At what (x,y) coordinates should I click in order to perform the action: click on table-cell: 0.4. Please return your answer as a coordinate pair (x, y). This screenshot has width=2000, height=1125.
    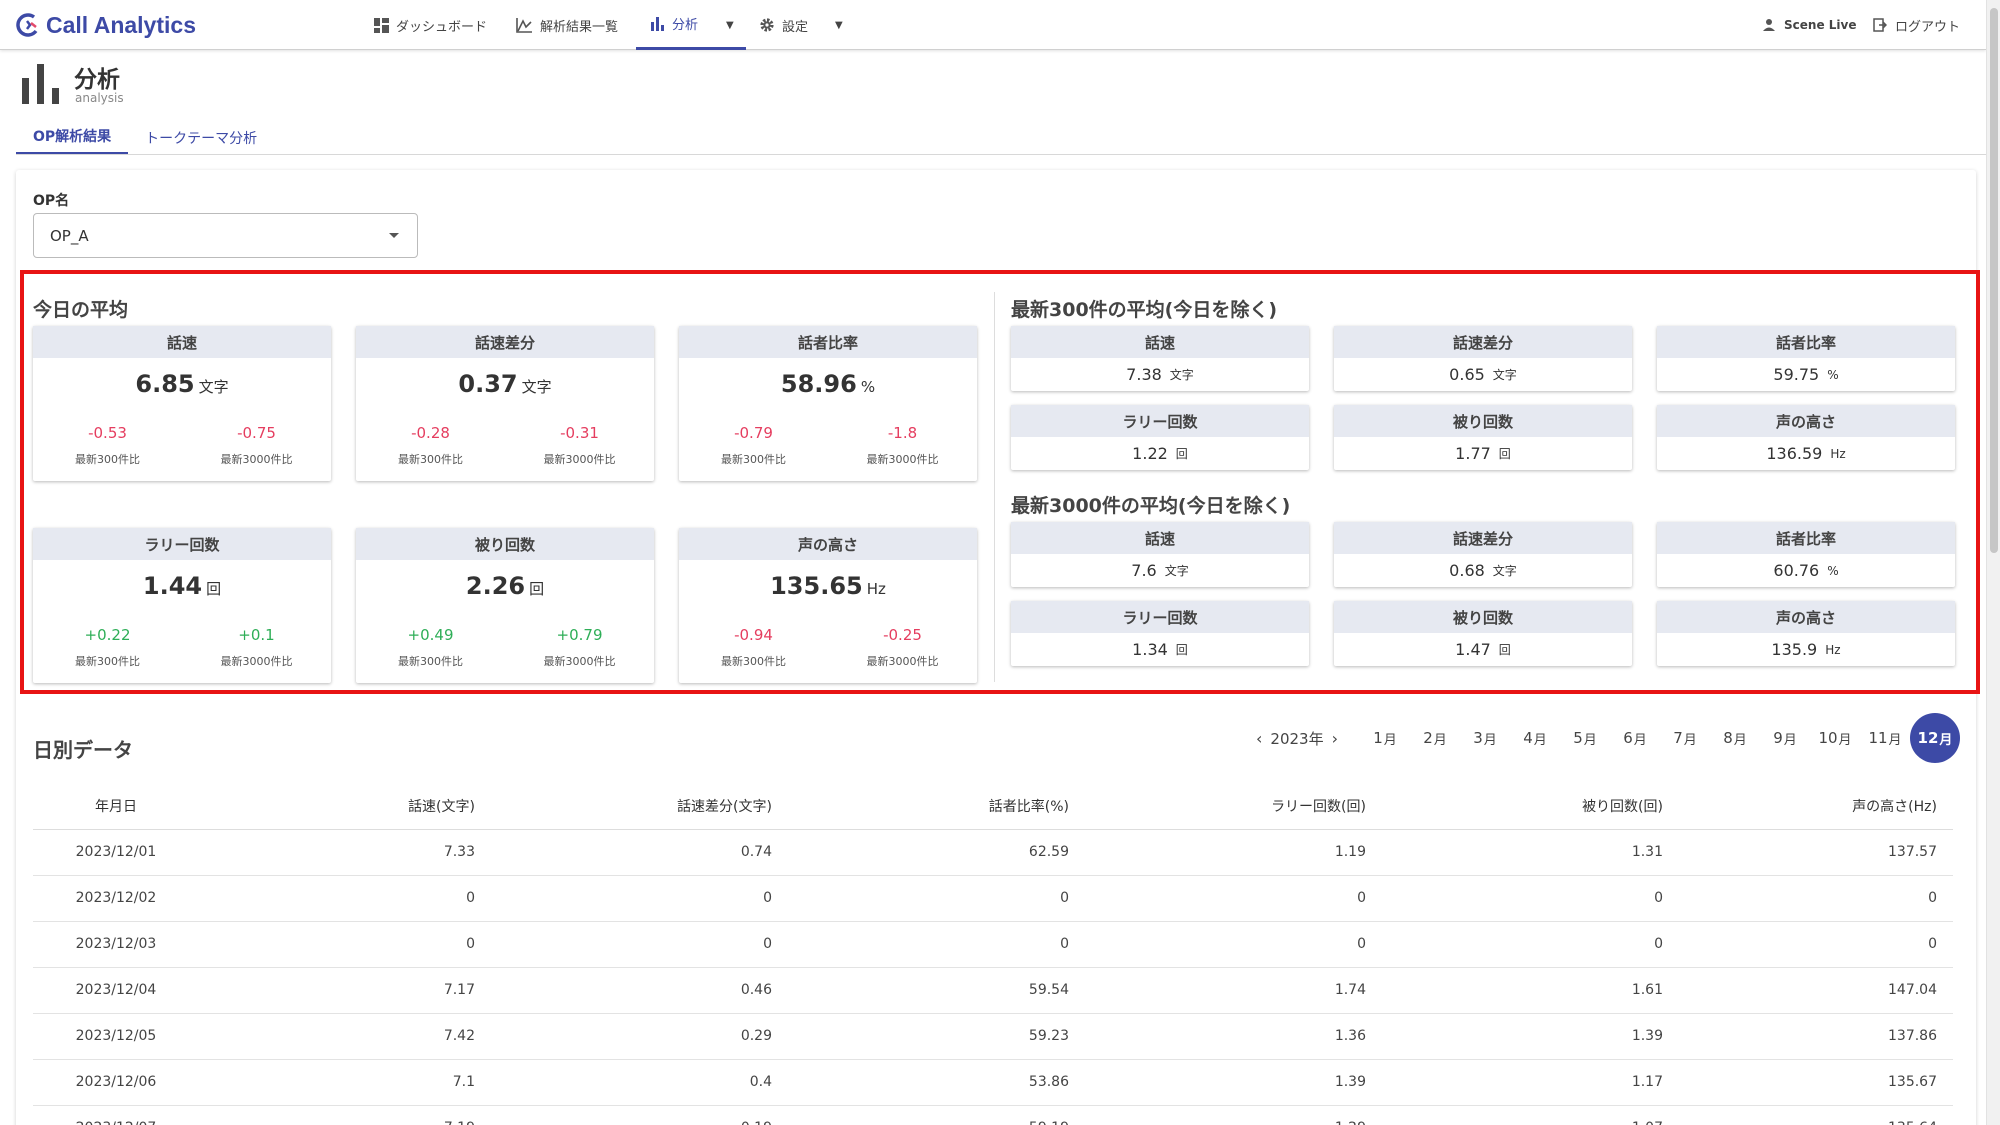
    Looking at the image, I should click on (639, 1082).